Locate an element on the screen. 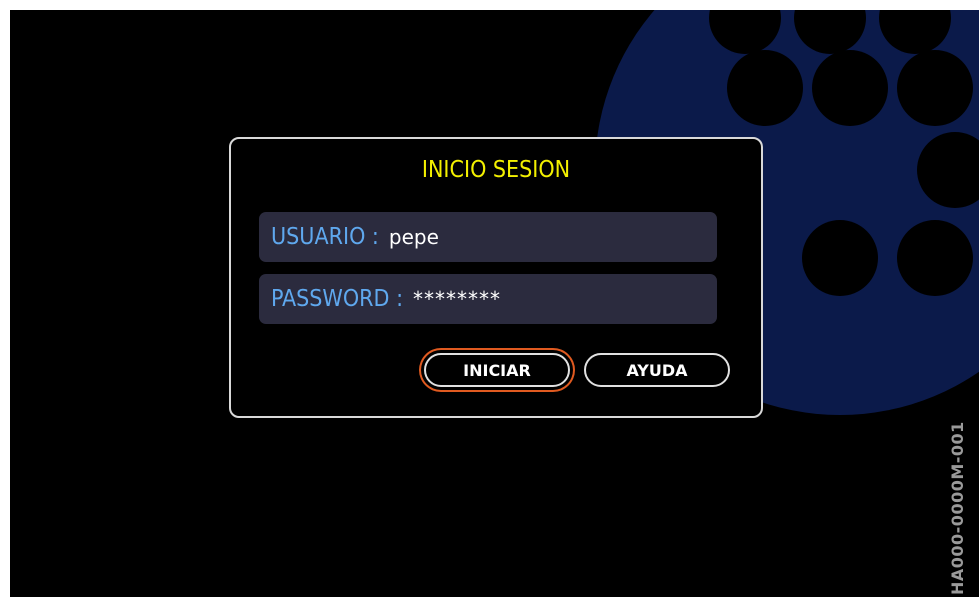  dialog-title: INICIO SESION is located at coordinates (496, 170).